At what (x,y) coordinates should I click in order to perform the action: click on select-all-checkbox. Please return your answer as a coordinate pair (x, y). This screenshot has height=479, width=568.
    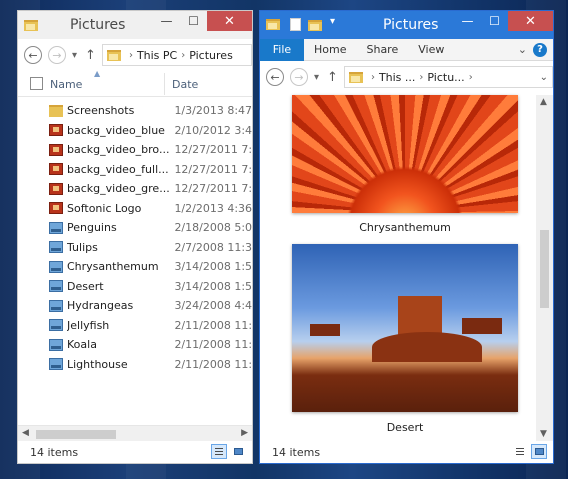
    Looking at the image, I should click on (36, 83).